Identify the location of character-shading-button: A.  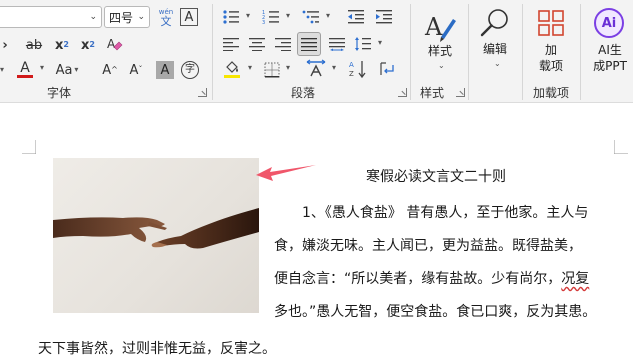
(165, 70).